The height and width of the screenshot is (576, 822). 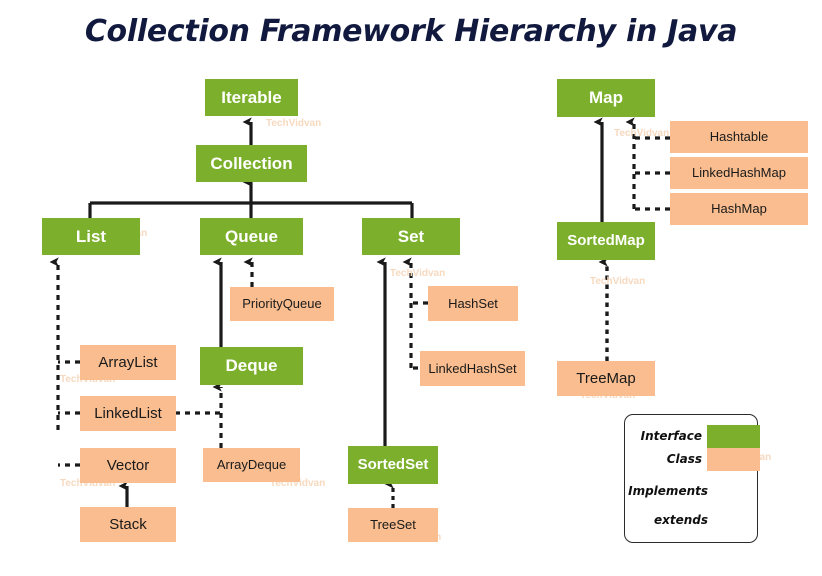 What do you see at coordinates (733, 436) in the screenshot?
I see `legend-interface-swatch` at bounding box center [733, 436].